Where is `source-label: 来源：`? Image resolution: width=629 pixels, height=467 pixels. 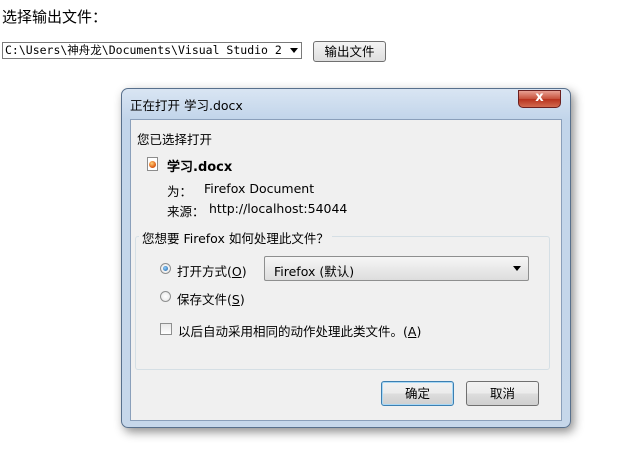
source-label: 来源： is located at coordinates (186, 211).